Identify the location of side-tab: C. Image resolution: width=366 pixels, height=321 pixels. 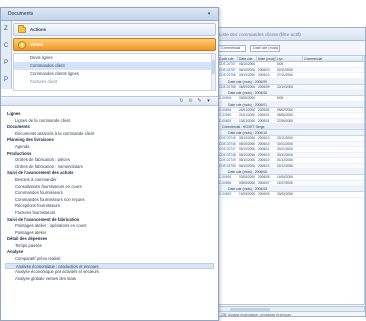
(6, 46).